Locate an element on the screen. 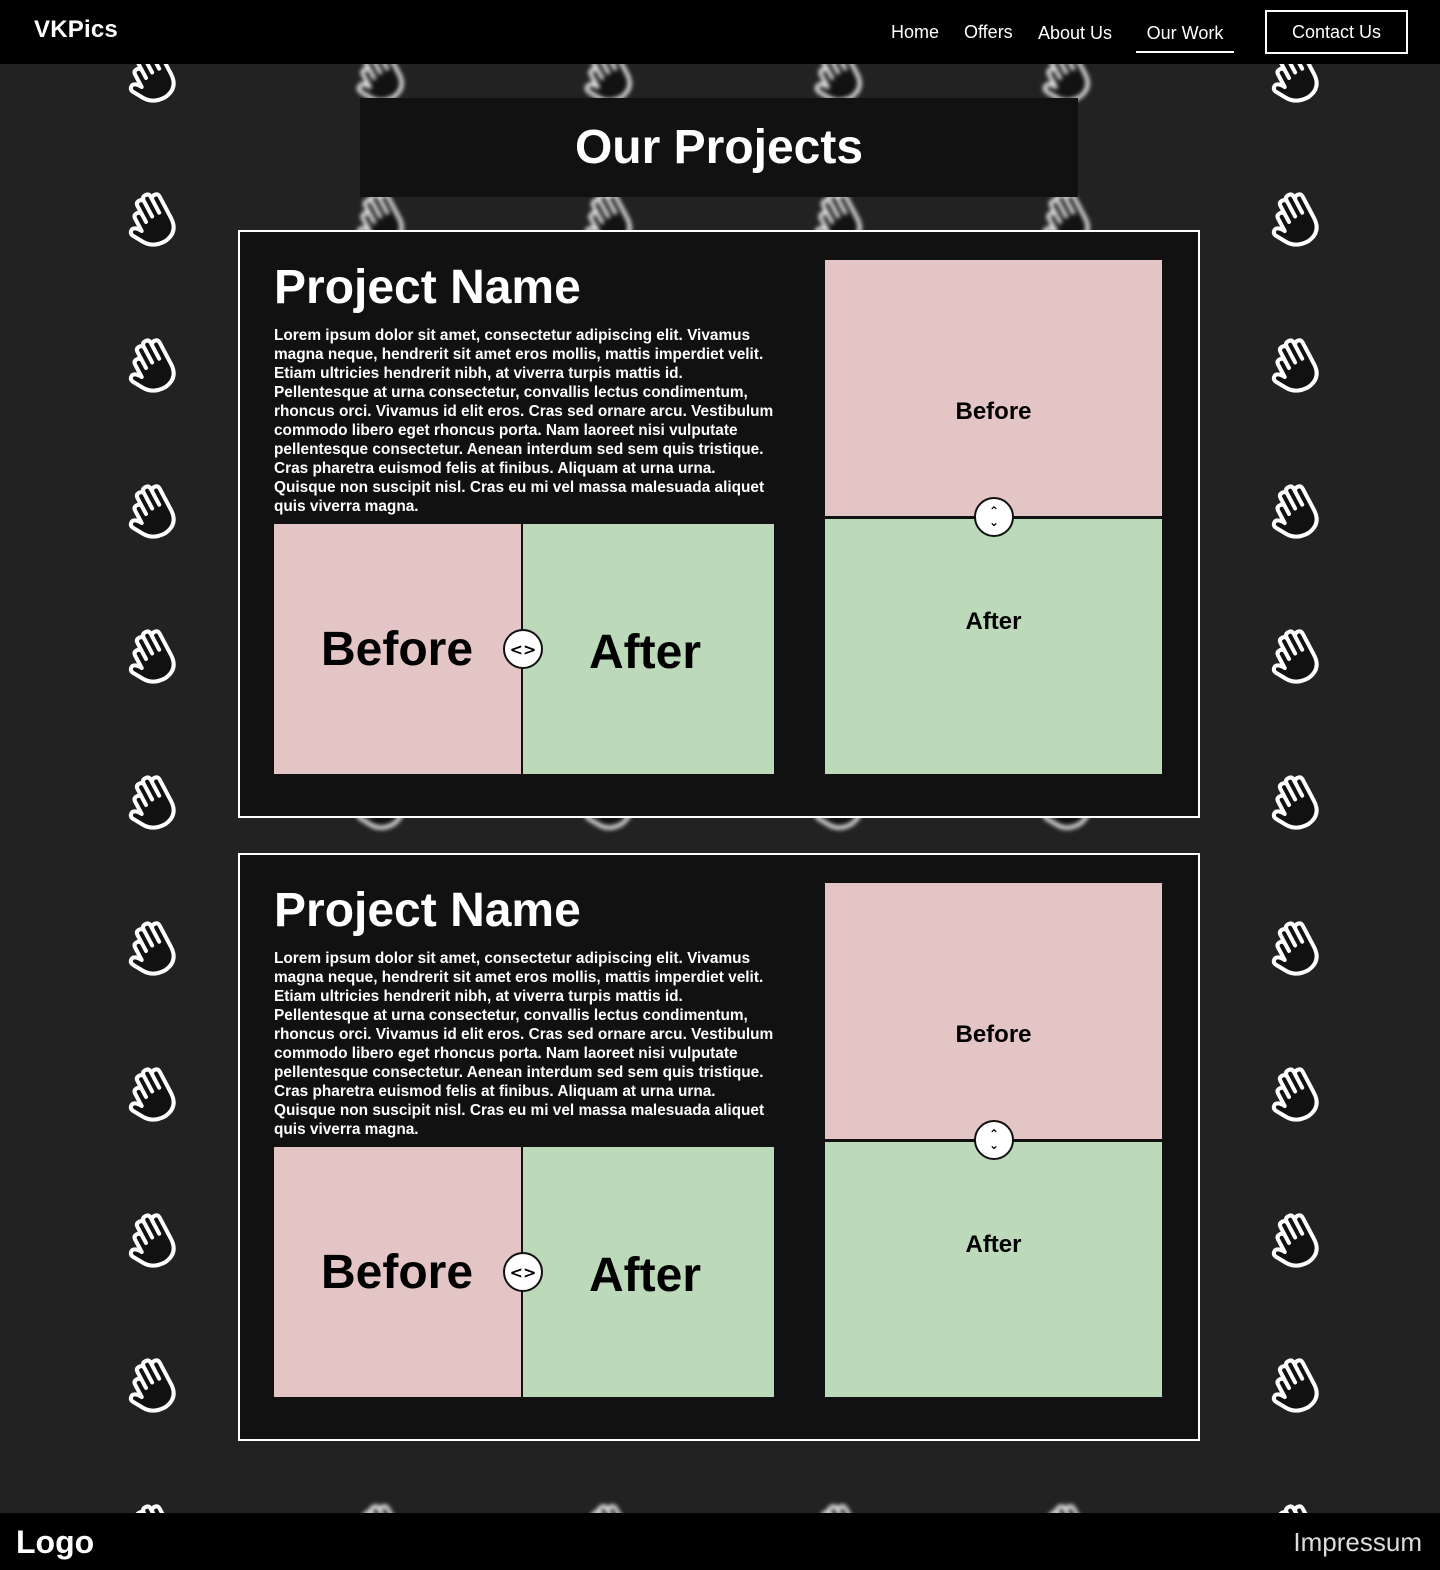 The image size is (1440, 1570). nav-our-work-link: Our Work is located at coordinates (1185, 38).